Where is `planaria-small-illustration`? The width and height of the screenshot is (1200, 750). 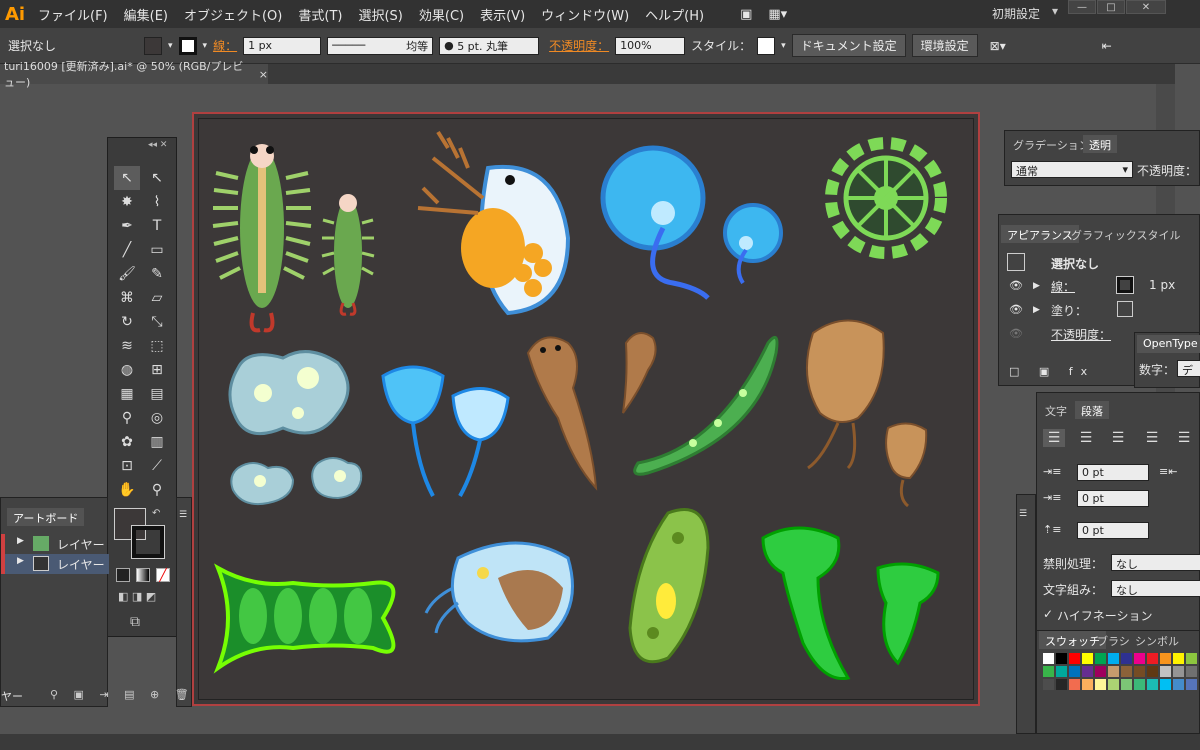
planaria-small-illustration is located at coordinates (639, 373).